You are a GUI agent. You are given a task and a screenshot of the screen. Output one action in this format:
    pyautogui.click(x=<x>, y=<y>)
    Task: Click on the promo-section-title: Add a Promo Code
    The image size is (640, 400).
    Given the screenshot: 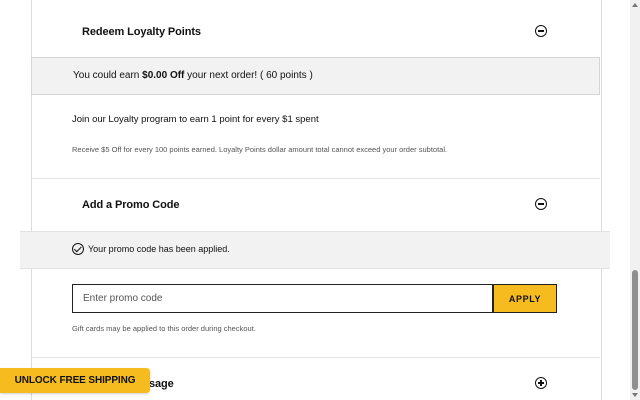 What is the action you would take?
    pyautogui.click(x=131, y=205)
    